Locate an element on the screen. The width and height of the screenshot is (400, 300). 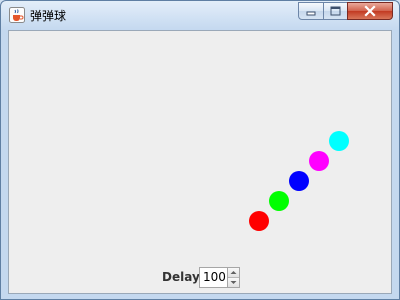
close-button is located at coordinates (370, 11).